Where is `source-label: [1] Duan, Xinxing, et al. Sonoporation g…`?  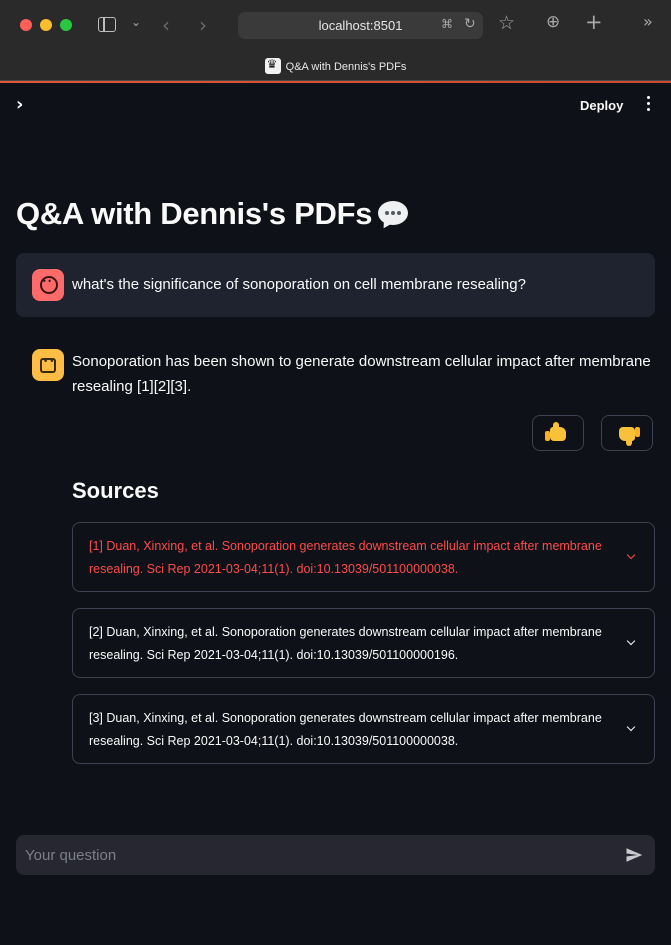 source-label: [1] Duan, Xinxing, et al. Sonoporation g… is located at coordinates (345, 557).